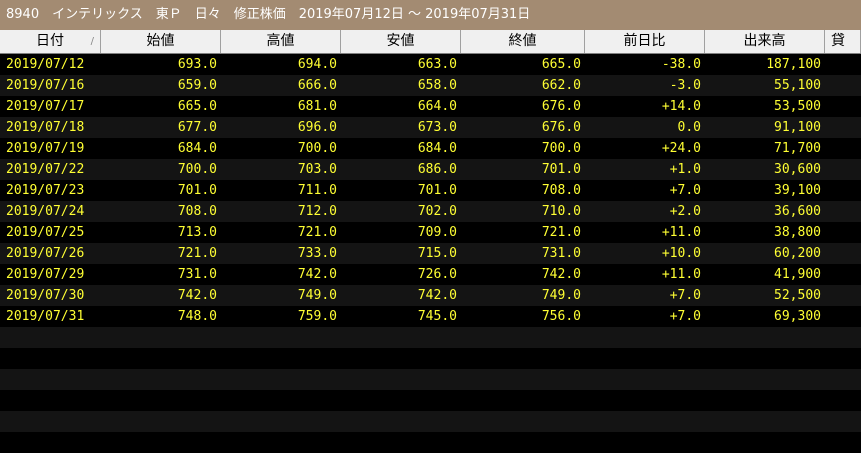  Describe the element at coordinates (197, 127) in the screenshot. I see `open-cell: 677.0` at that location.